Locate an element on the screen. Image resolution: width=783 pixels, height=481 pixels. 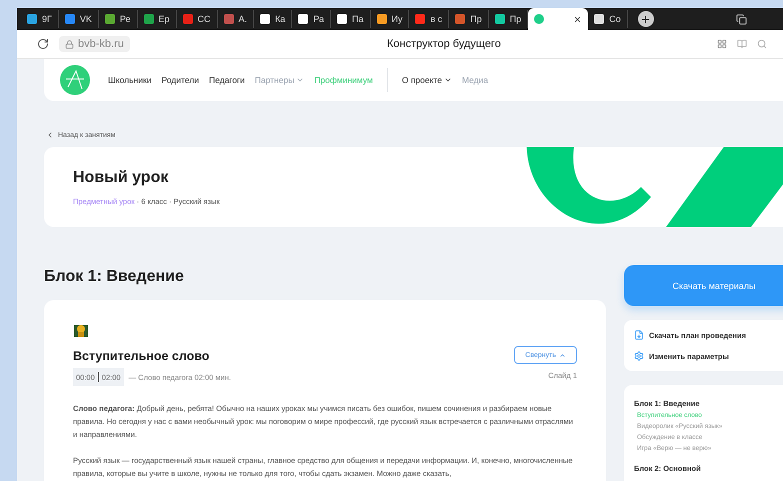
settings-icon is located at coordinates (639, 356).